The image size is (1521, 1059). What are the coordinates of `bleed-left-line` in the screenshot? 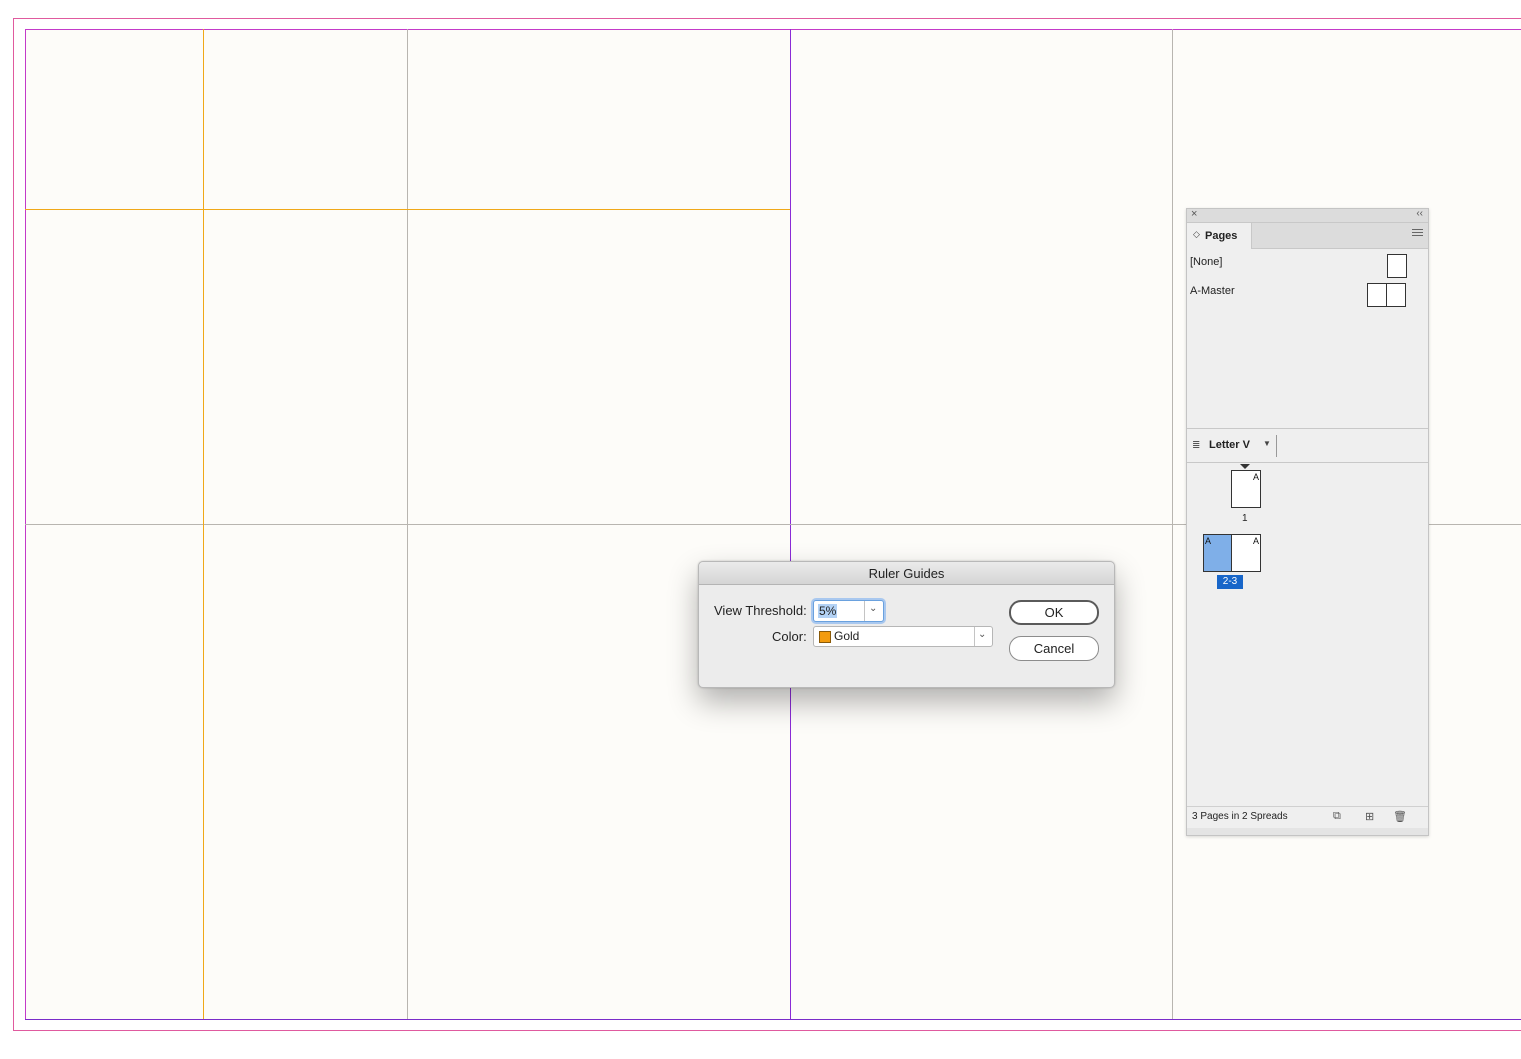 It's located at (13, 524).